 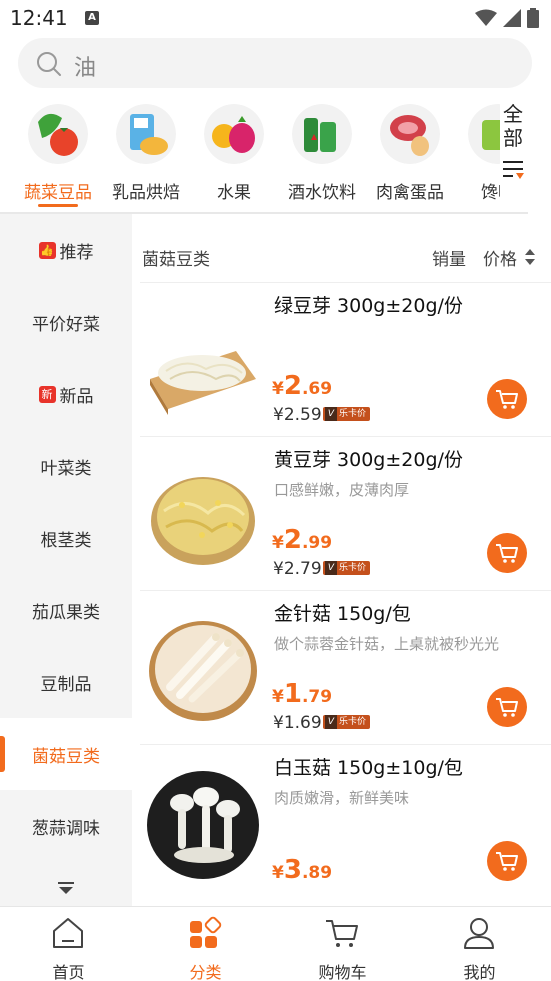 I want to click on sidebar-item-tofu: 豆制品, so click(x=66, y=682).